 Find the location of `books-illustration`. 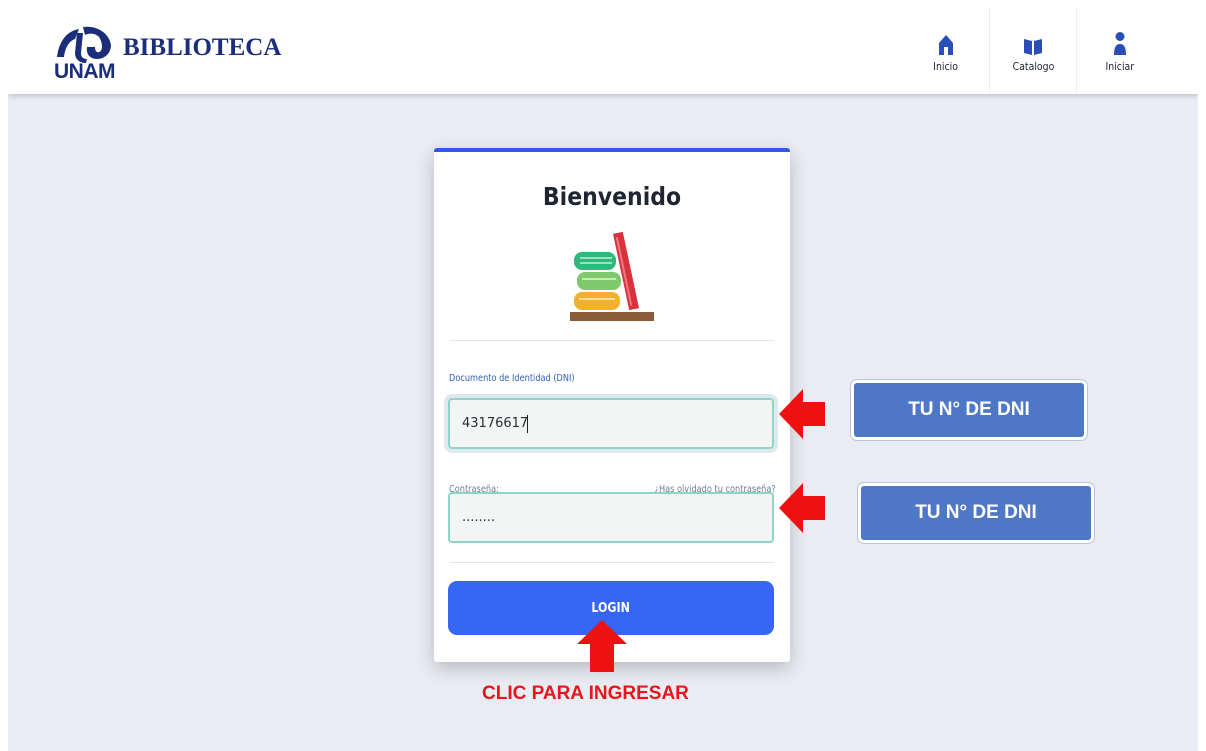

books-illustration is located at coordinates (612, 279).